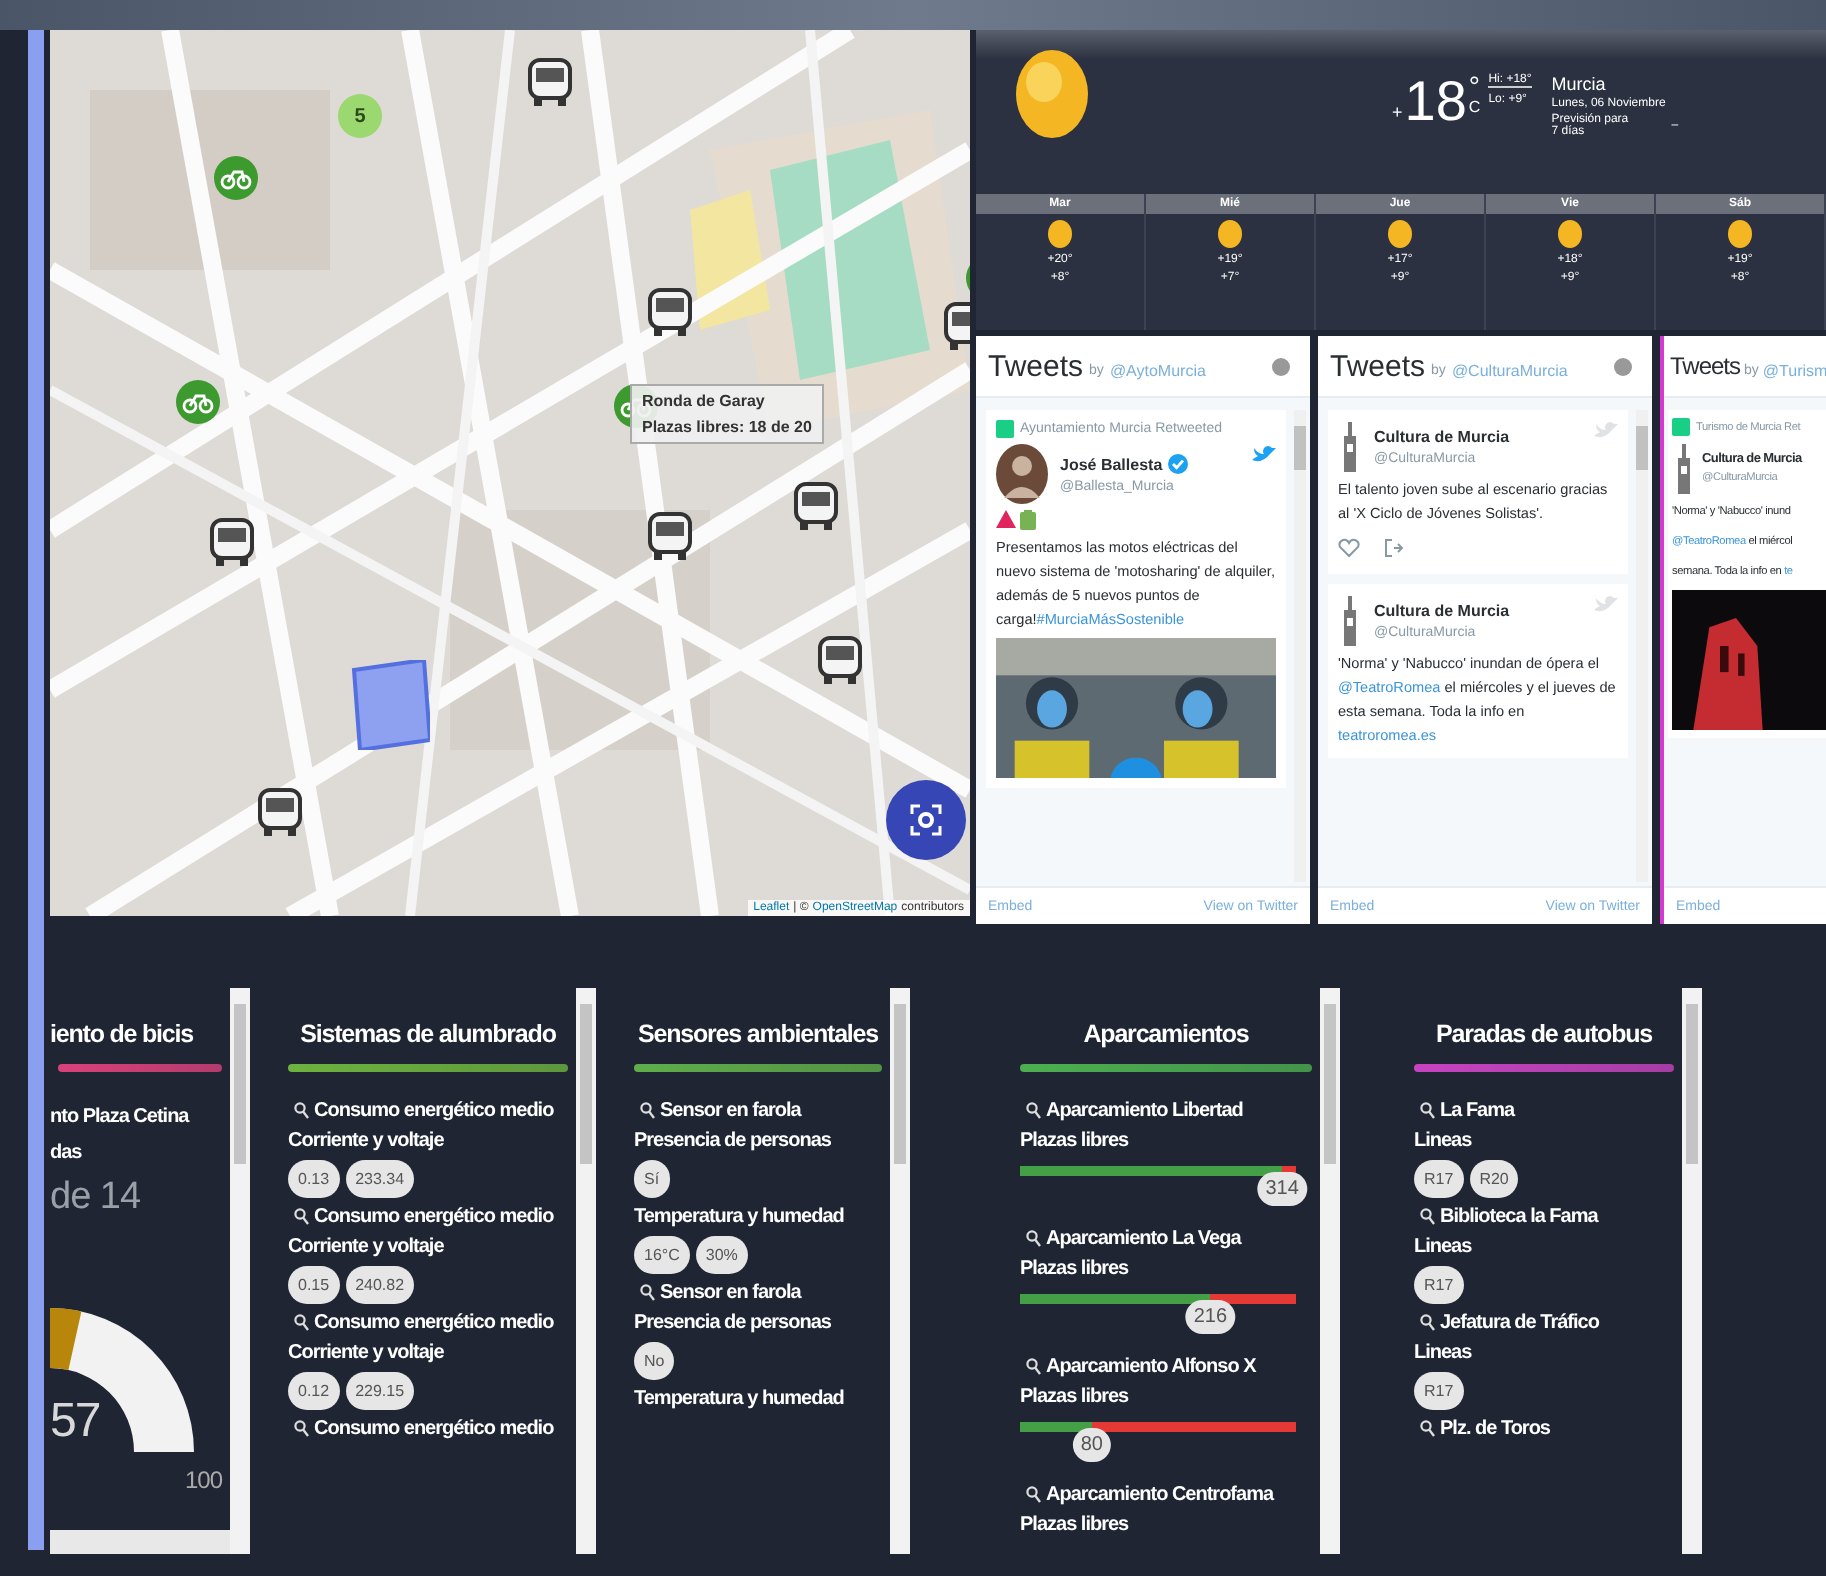 Image resolution: width=1826 pixels, height=1576 pixels. I want to click on item-name: La Fama, so click(1477, 1111).